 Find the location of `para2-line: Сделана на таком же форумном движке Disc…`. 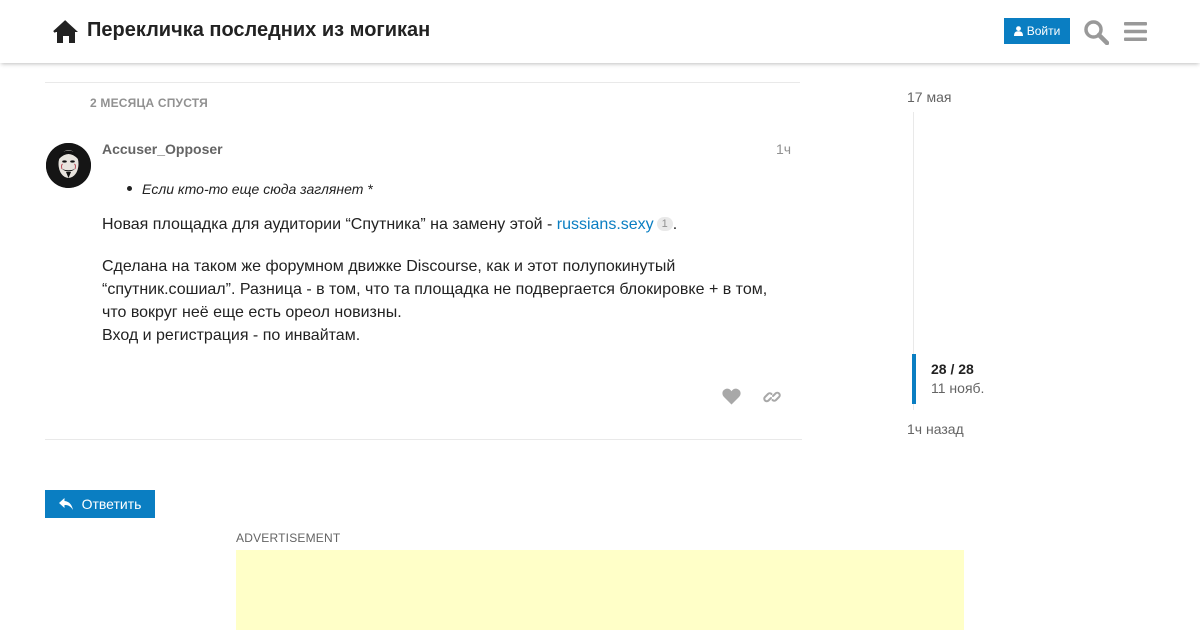

para2-line: Сделана на таком же форумном движке Disc… is located at coordinates (389, 266).